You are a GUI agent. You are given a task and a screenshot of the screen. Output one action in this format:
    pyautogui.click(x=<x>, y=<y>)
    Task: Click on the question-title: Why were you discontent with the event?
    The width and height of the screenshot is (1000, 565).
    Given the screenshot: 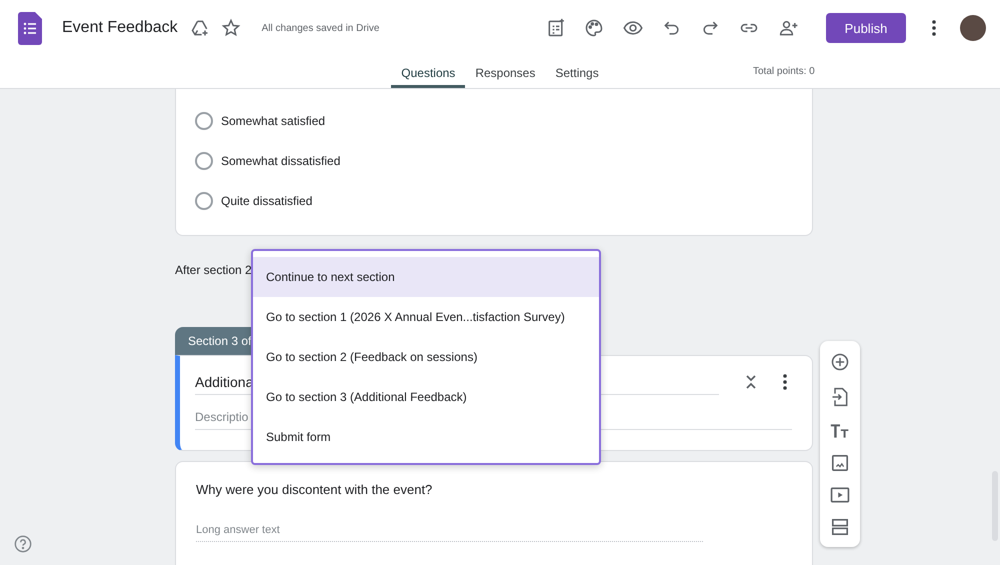 What is the action you would take?
    pyautogui.click(x=315, y=489)
    